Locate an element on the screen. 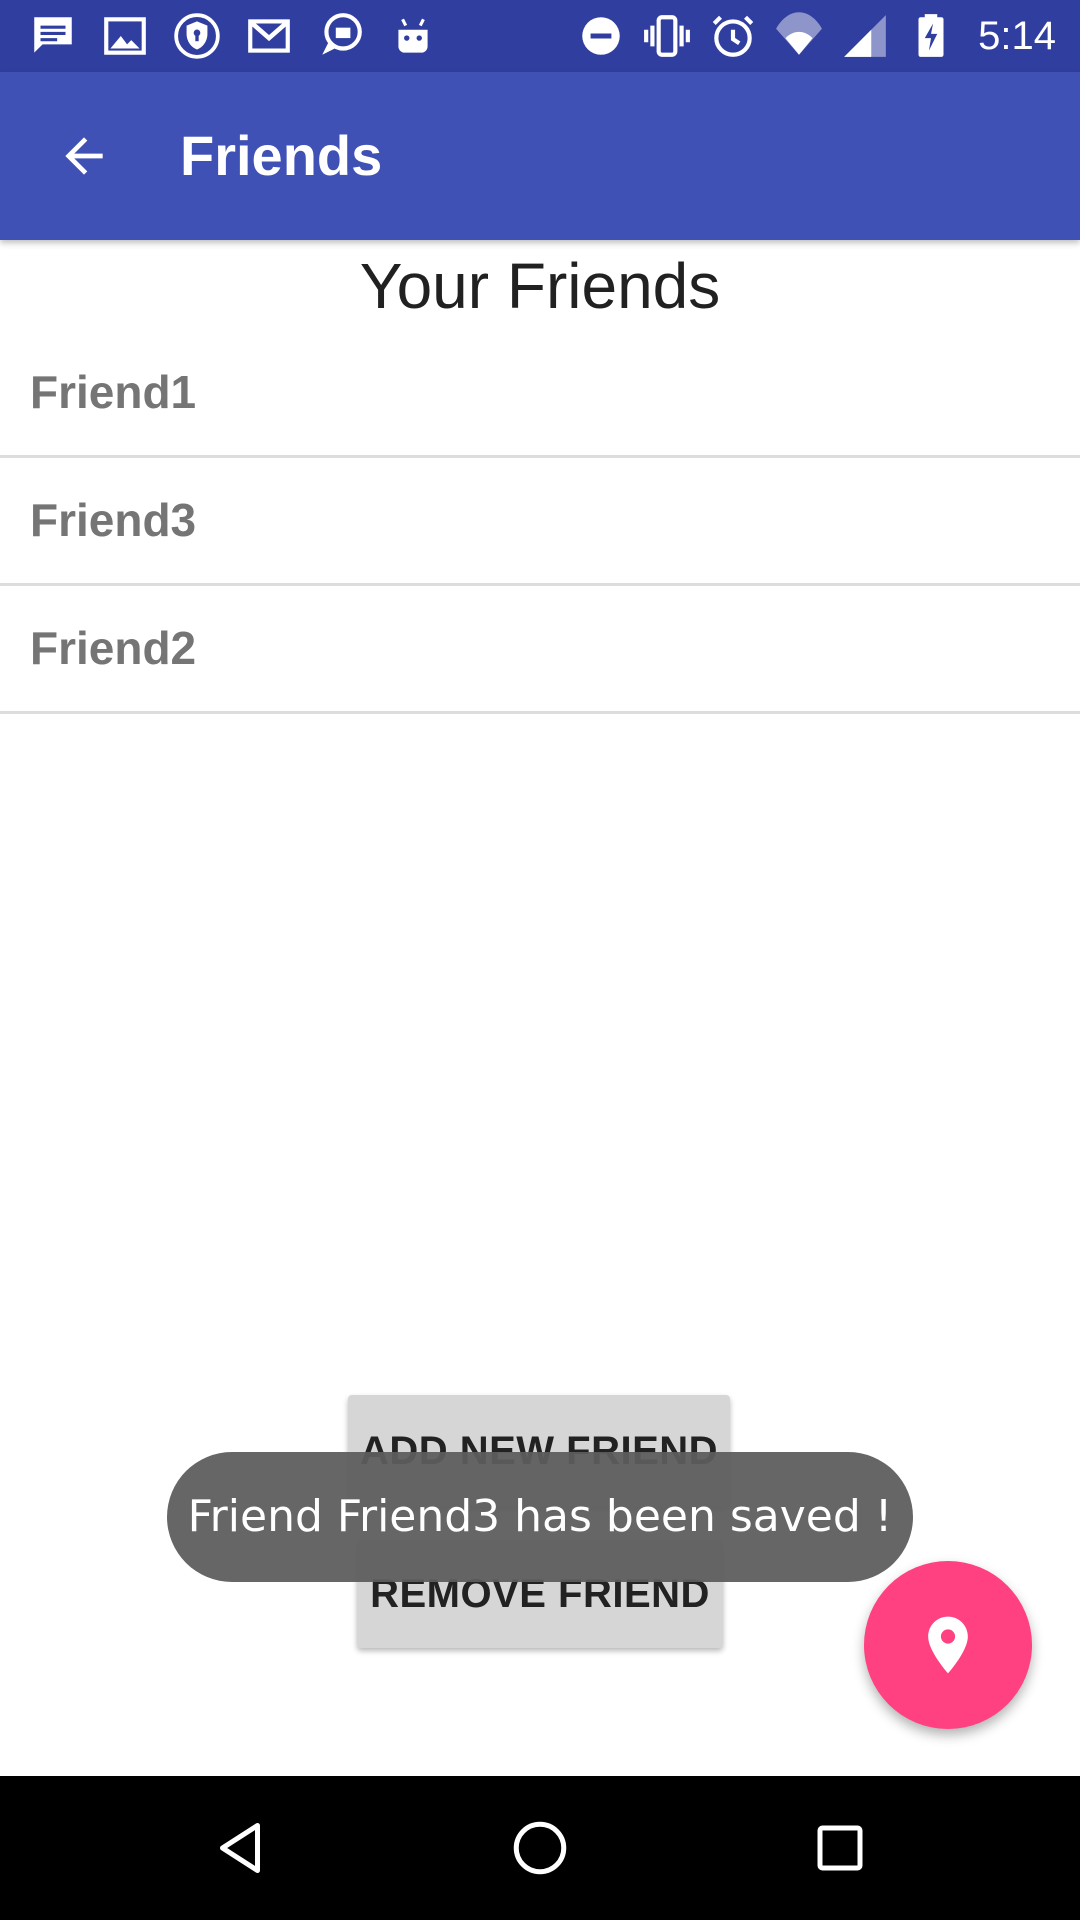 This screenshot has height=1920, width=1080. status-time: 5:14 is located at coordinates (1017, 35).